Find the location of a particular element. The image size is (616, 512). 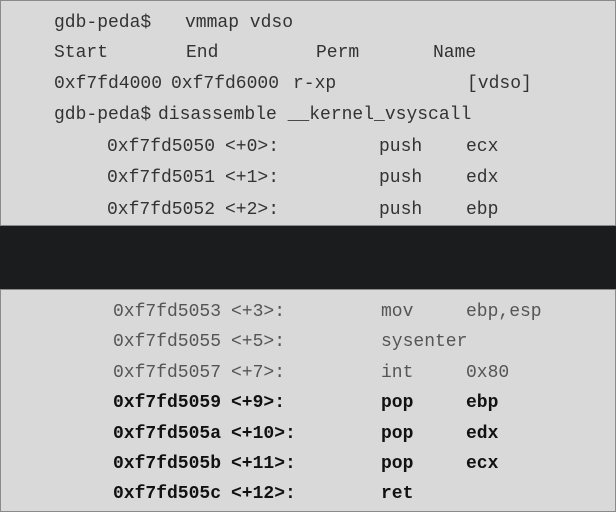

offset: <+2>: is located at coordinates (252, 210).